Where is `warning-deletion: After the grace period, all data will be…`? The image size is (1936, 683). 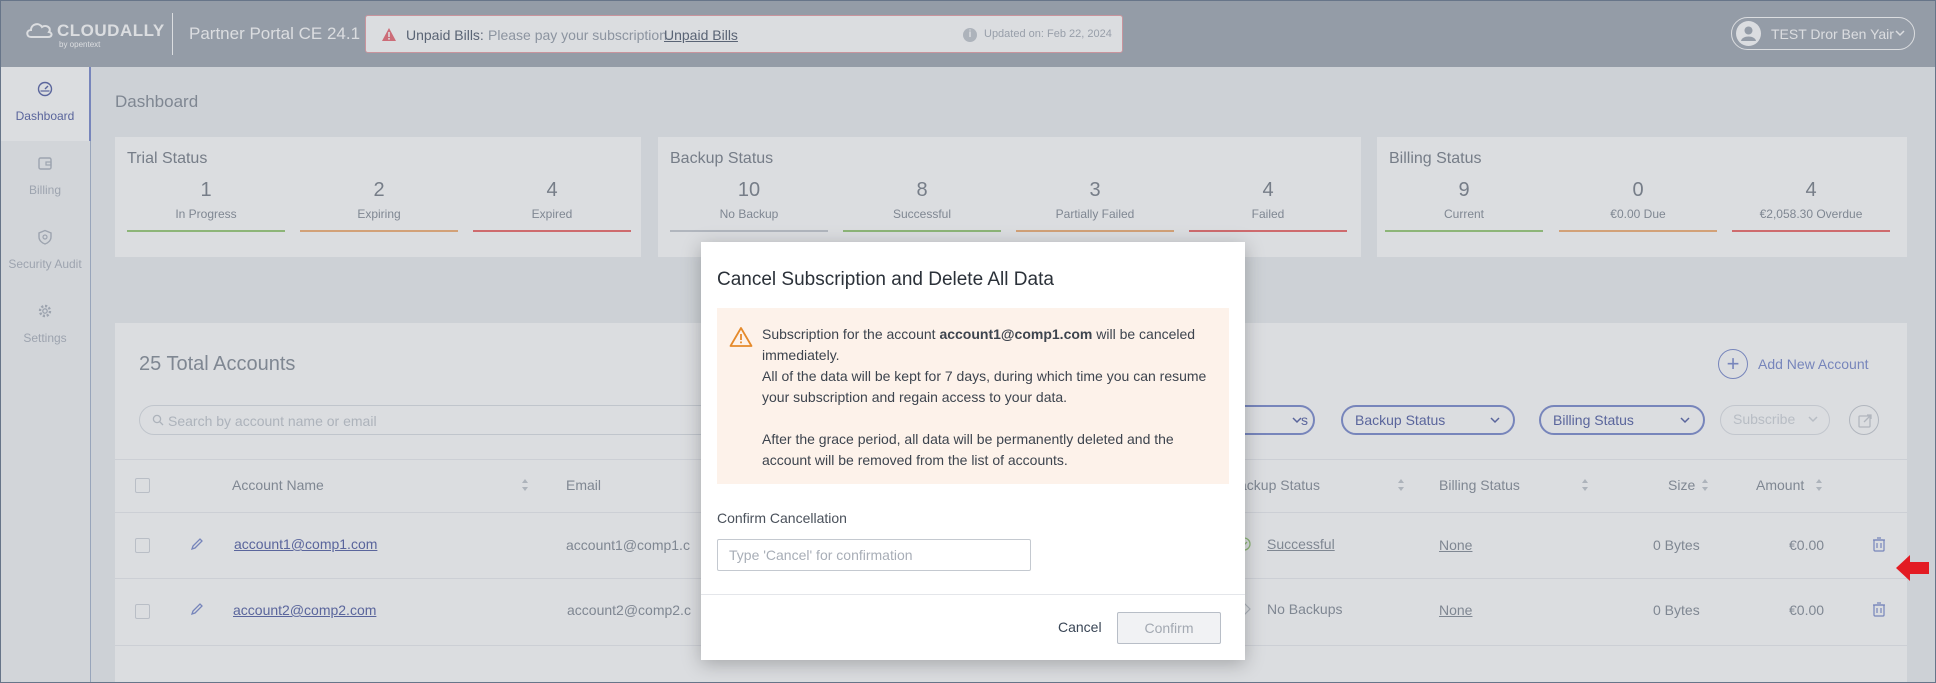
warning-deletion: After the grace period, all data will be… is located at coordinates (968, 449).